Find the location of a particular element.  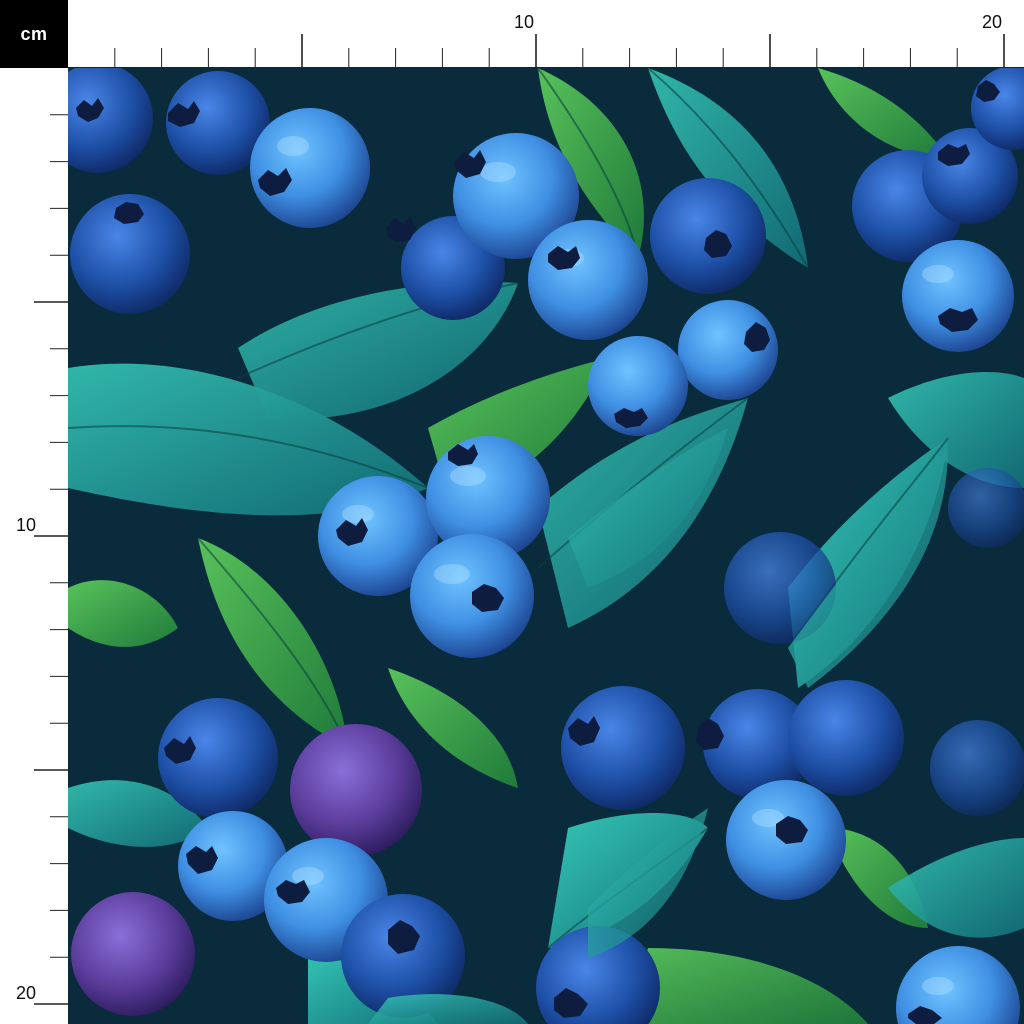

left-ruler-label-20: 20 is located at coordinates (26, 993).